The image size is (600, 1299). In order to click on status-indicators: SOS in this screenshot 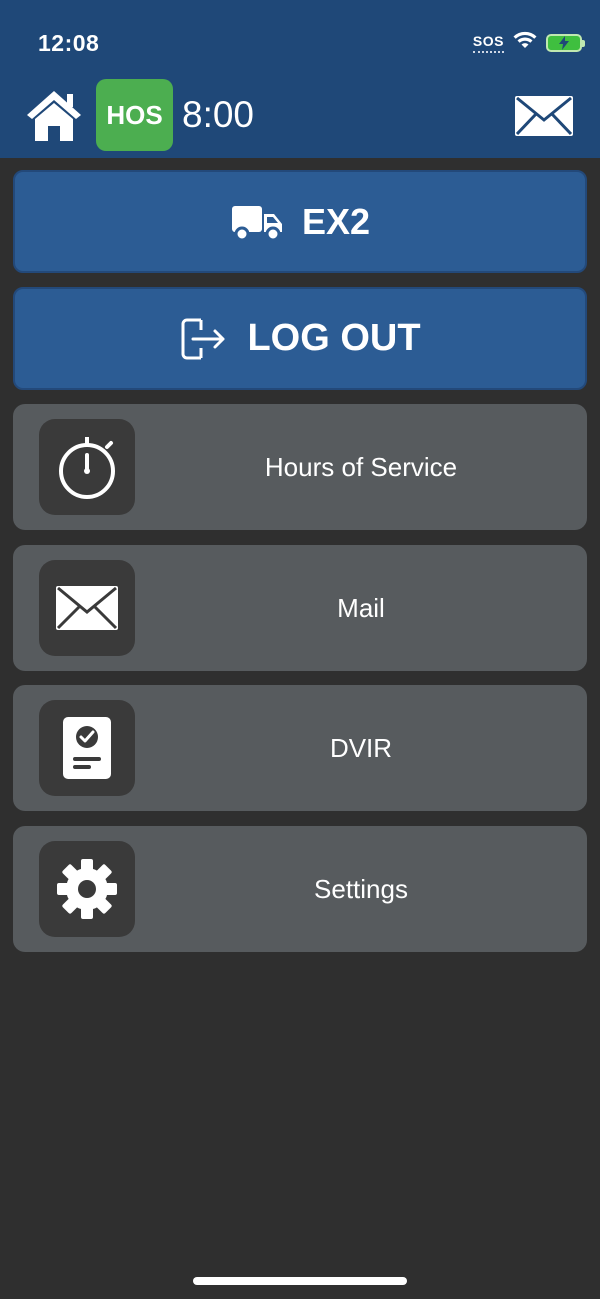, I will do `click(528, 42)`.